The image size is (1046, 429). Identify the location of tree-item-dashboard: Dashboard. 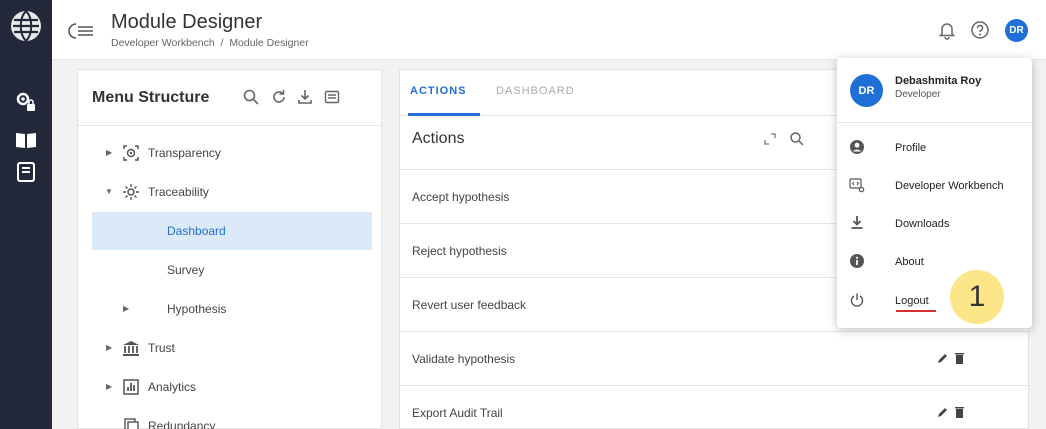
(232, 231).